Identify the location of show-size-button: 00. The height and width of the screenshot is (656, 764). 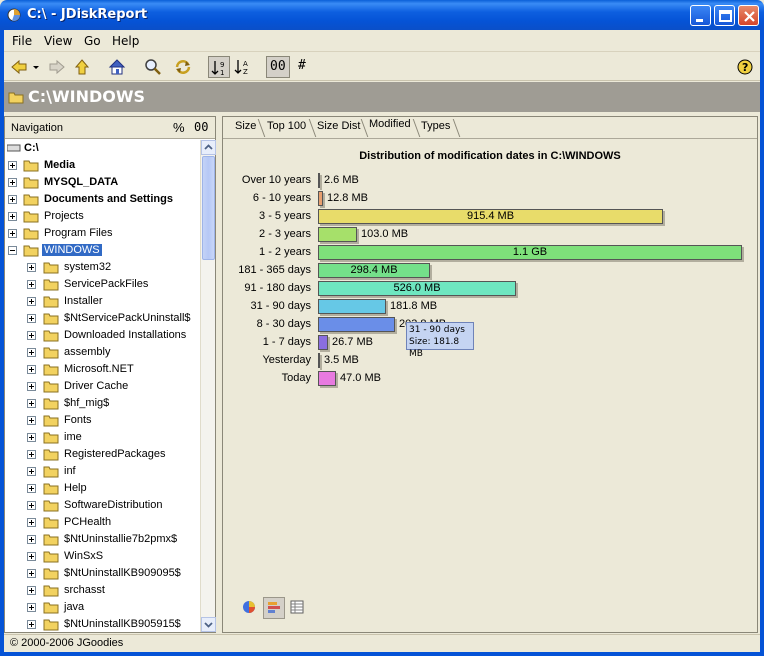
(278, 67).